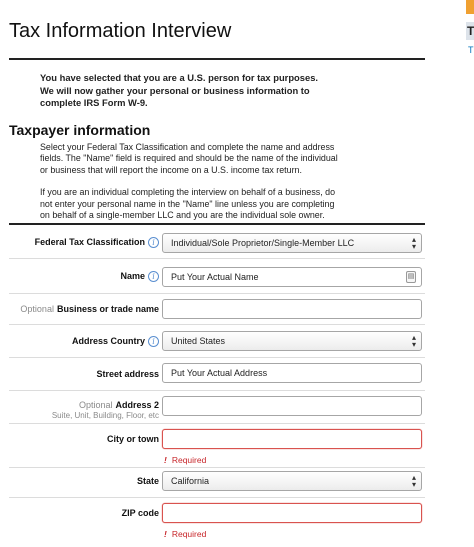 The height and width of the screenshot is (547, 474). Describe the element at coordinates (198, 341) in the screenshot. I see `address-country-value: United States` at that location.